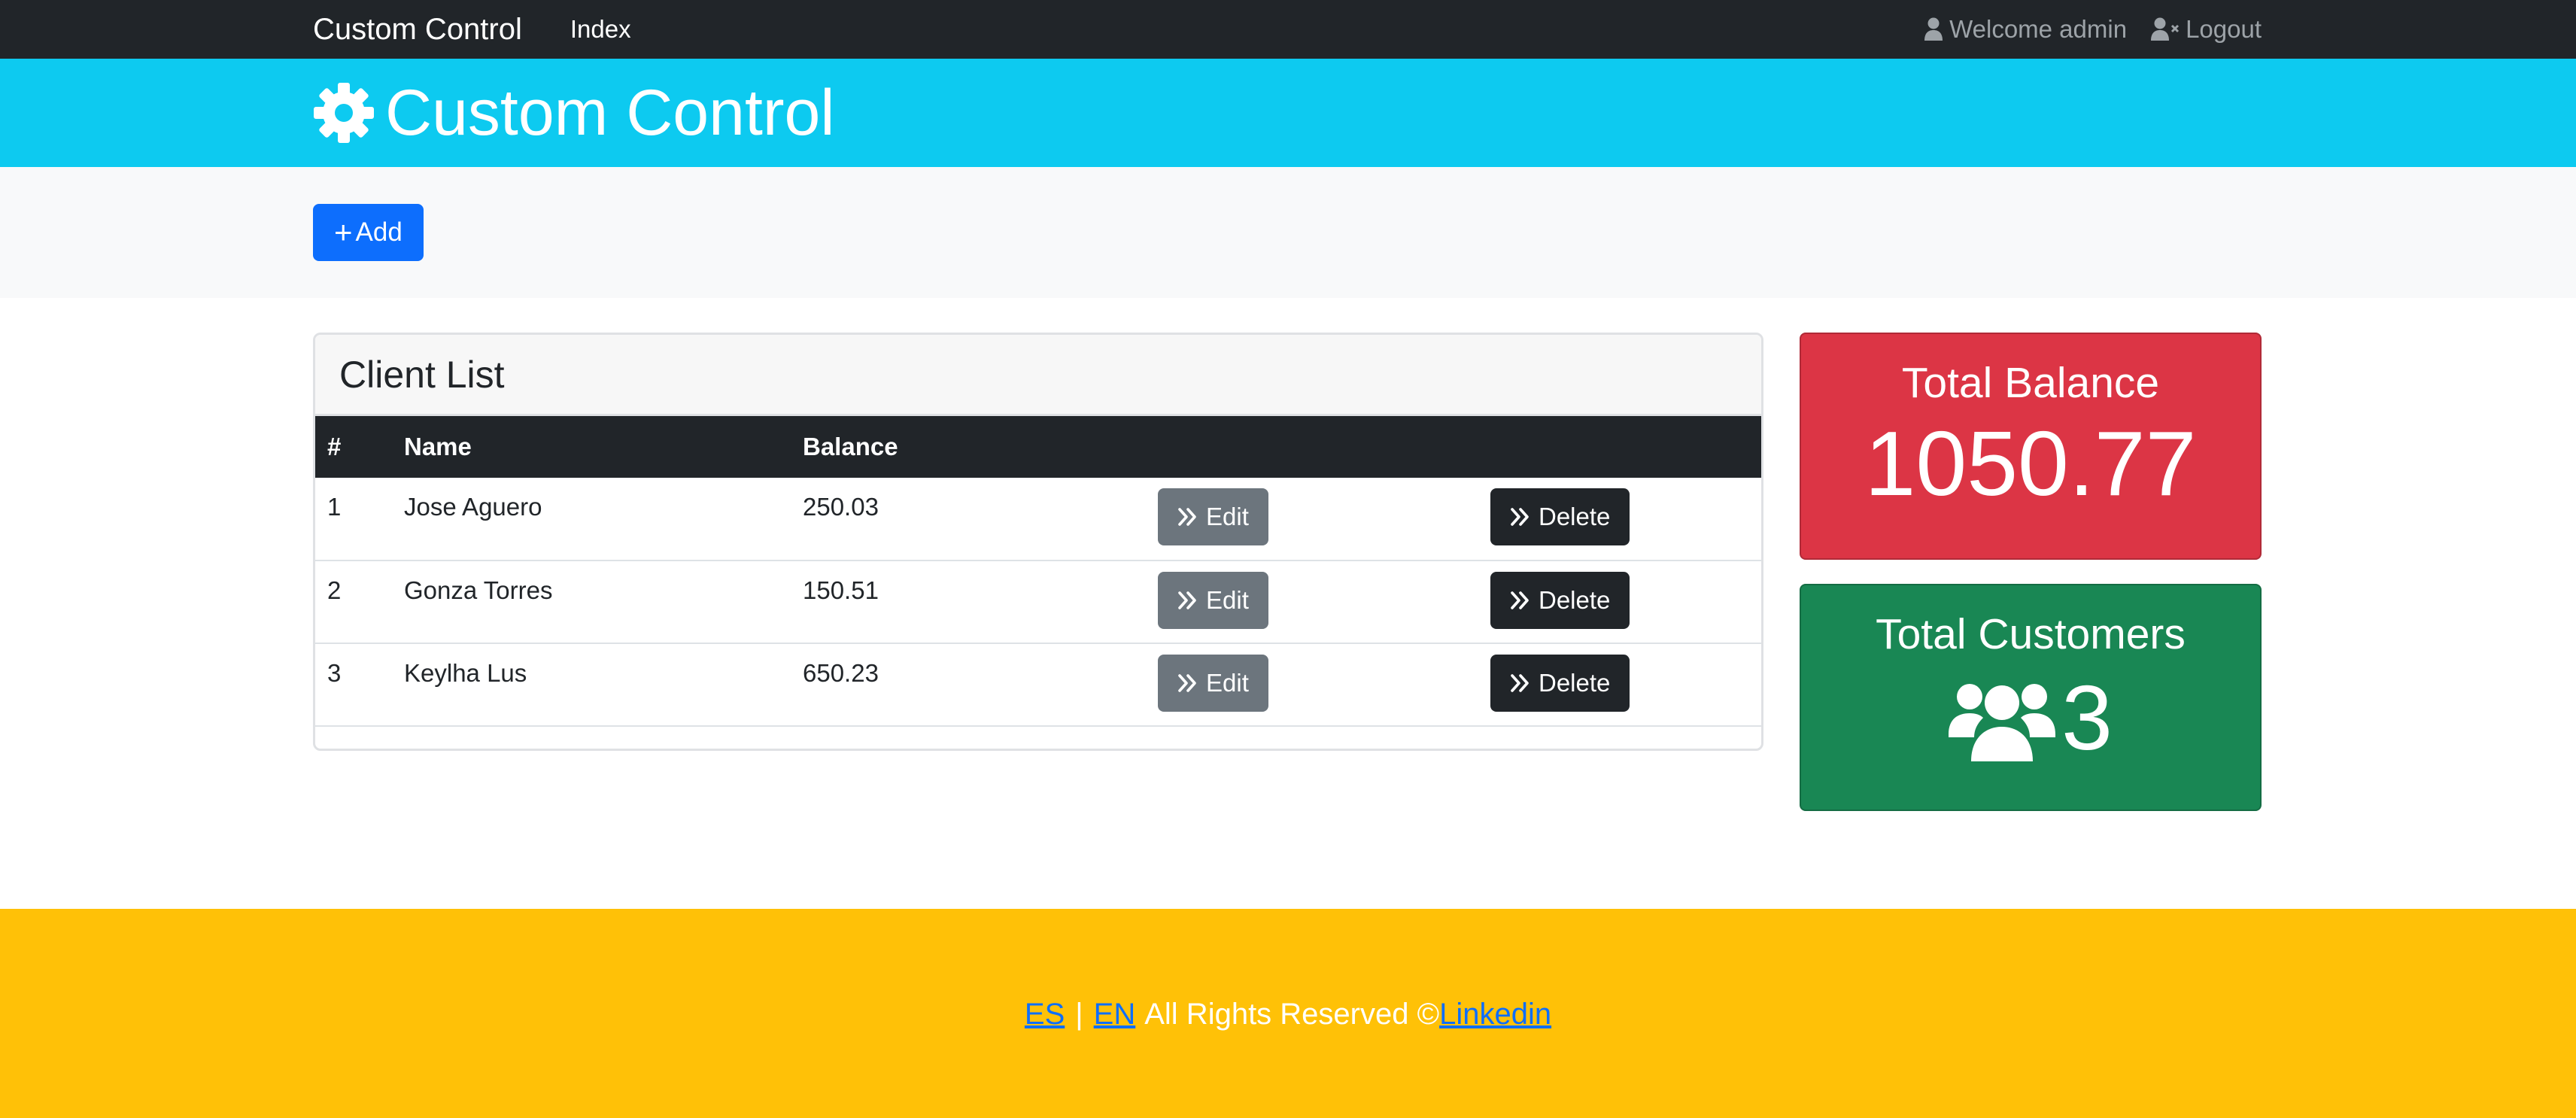 The image size is (2576, 1118). What do you see at coordinates (2038, 29) in the screenshot?
I see `welcome-text: Welcome admin` at bounding box center [2038, 29].